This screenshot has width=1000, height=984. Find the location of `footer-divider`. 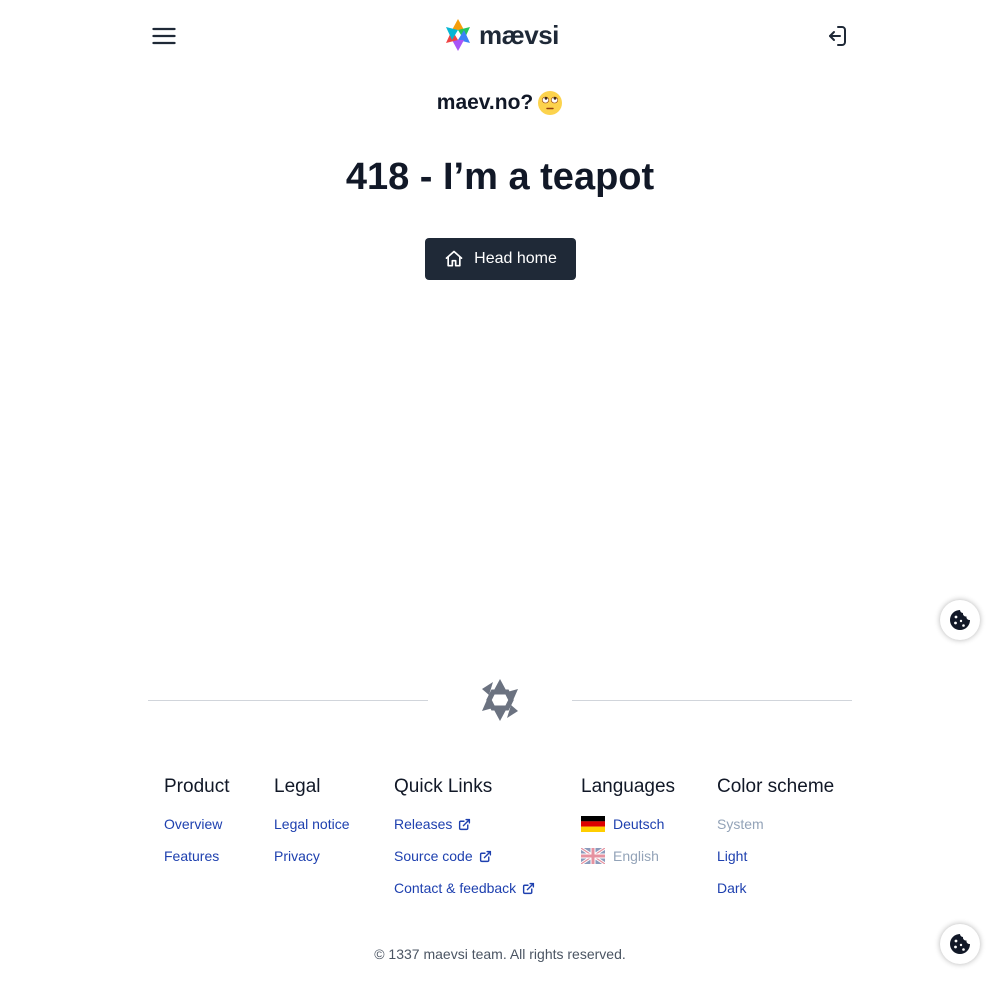

footer-divider is located at coordinates (500, 700).